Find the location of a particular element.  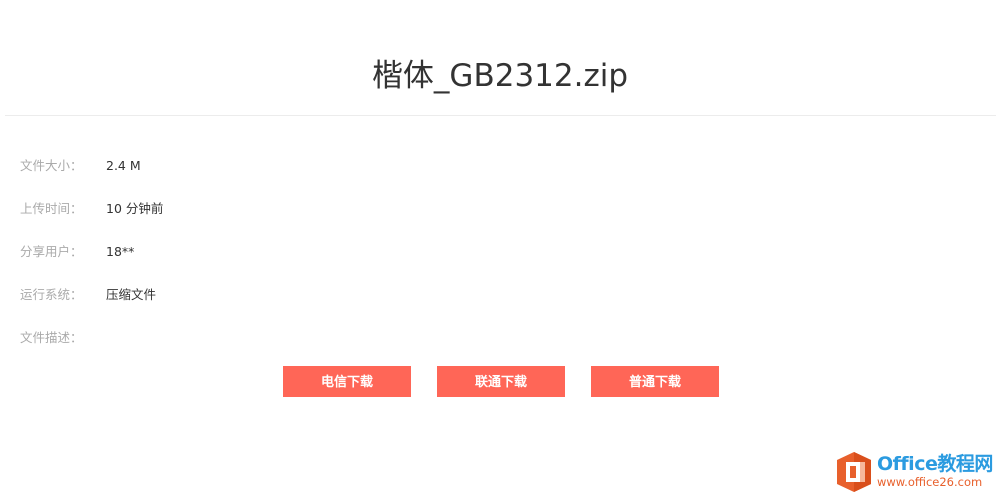

info-row-upload-time: 上传时间： 10 分钟前 is located at coordinates (250, 209).